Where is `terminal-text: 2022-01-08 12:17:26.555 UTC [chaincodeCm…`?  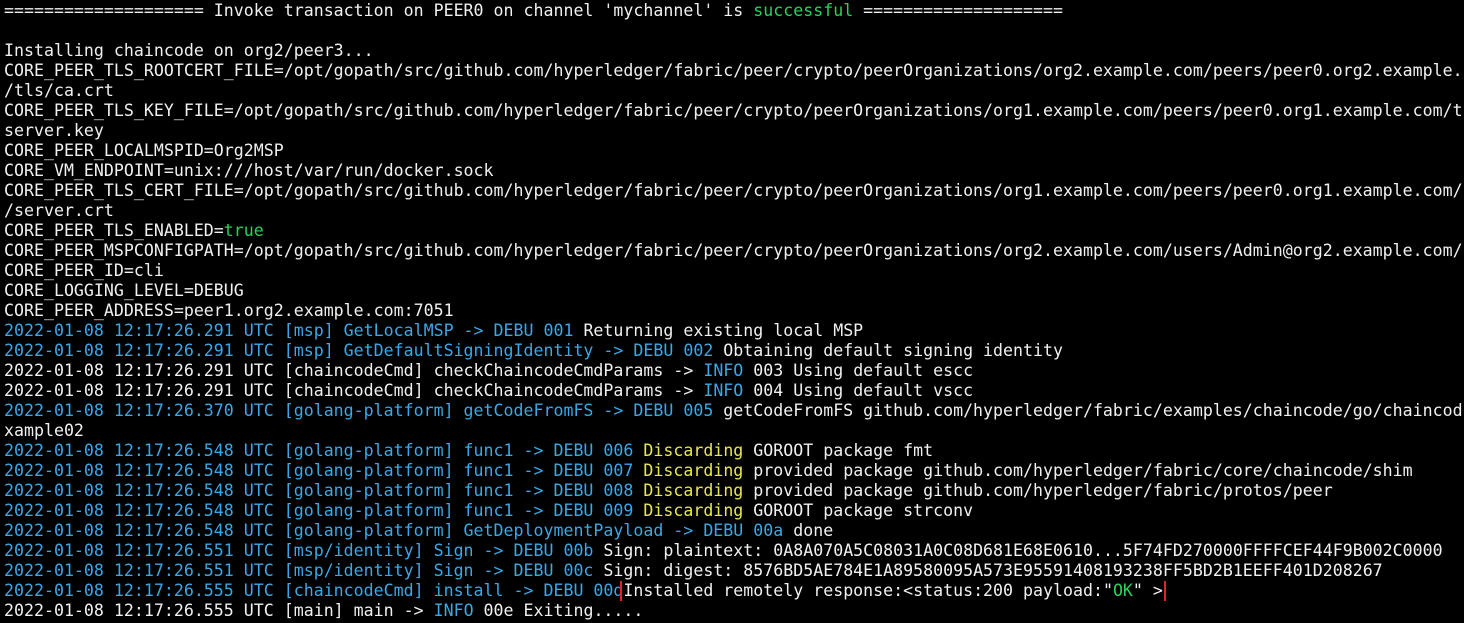 terminal-text: 2022-01-08 12:17:26.555 UTC [chaincodeCm… is located at coordinates (314, 590).